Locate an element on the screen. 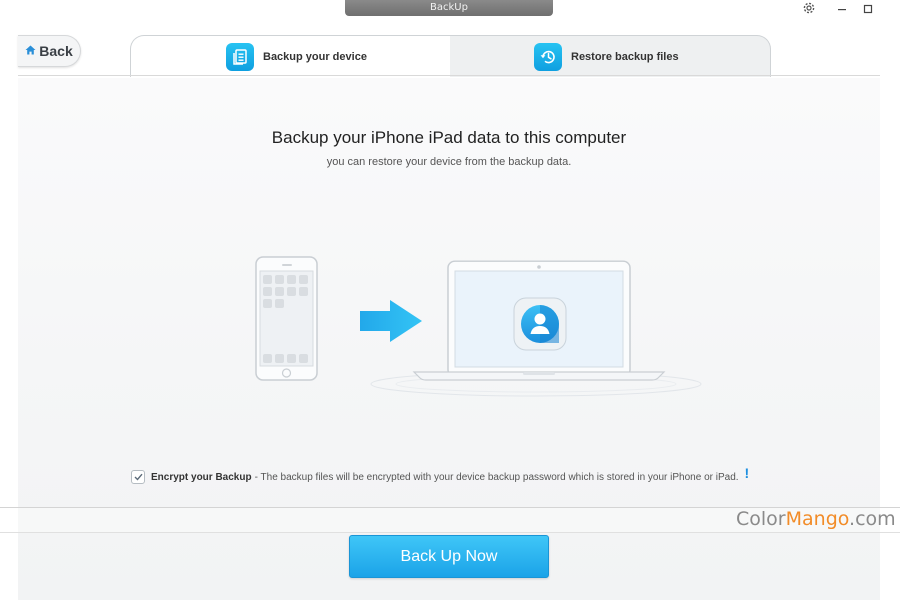 The image size is (900, 600). tab-backup-device: Backup your device is located at coordinates (291, 56).